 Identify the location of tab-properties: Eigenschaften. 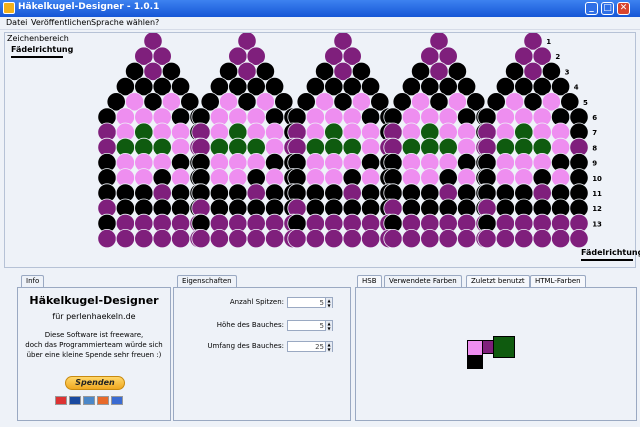
(207, 281).